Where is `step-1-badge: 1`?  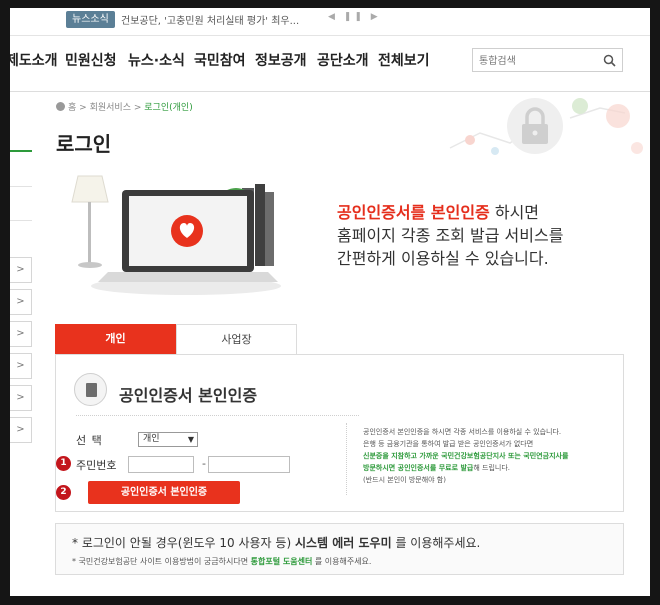
step-1-badge: 1 is located at coordinates (63, 463).